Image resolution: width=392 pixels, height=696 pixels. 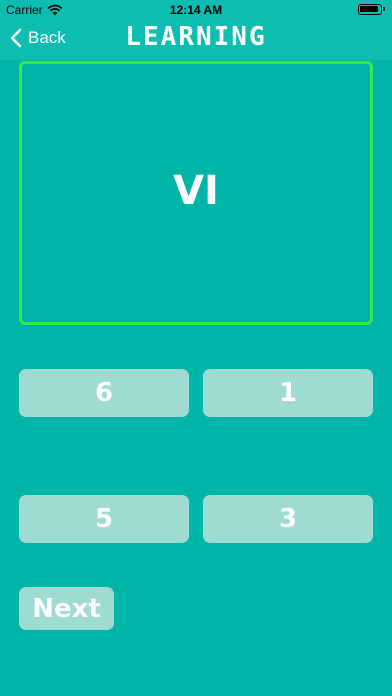 I want to click on battery-icon, so click(x=371, y=9).